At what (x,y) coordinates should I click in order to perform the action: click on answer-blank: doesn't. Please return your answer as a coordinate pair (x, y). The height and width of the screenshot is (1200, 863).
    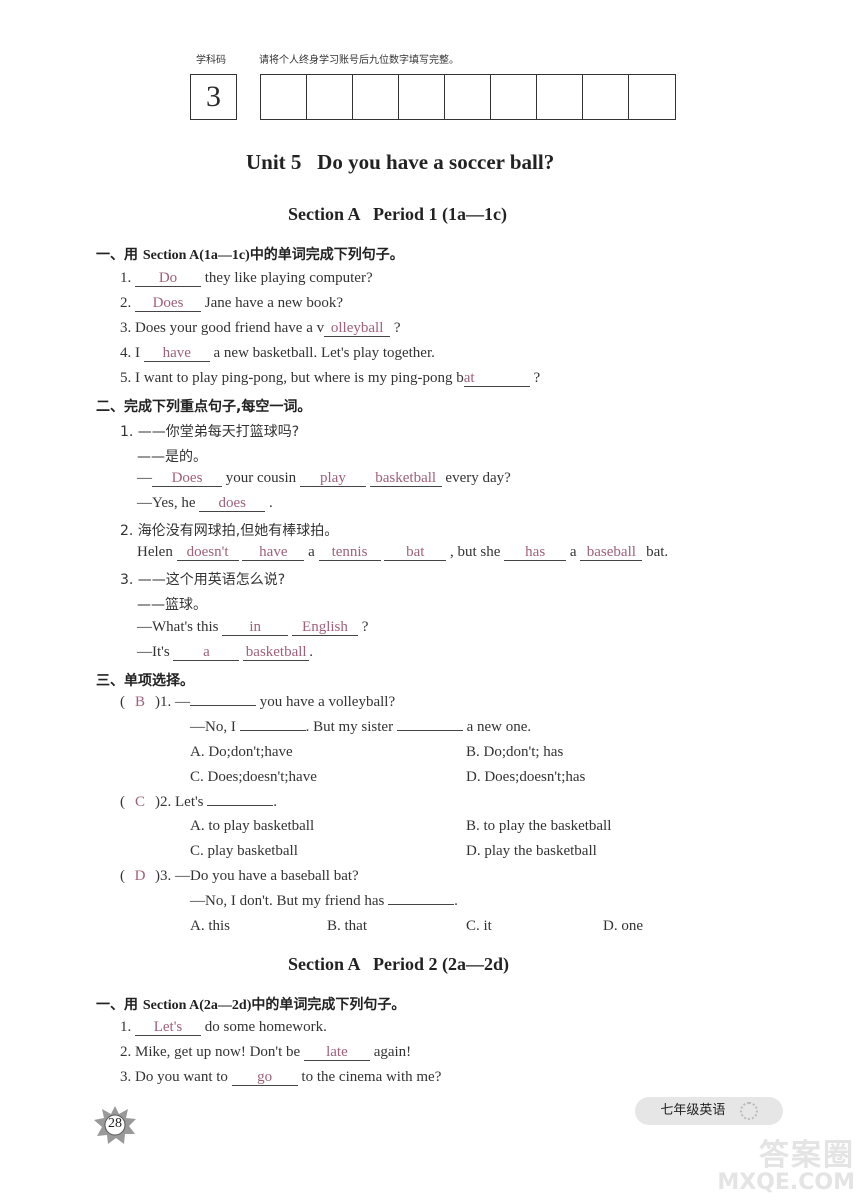
    Looking at the image, I should click on (207, 552).